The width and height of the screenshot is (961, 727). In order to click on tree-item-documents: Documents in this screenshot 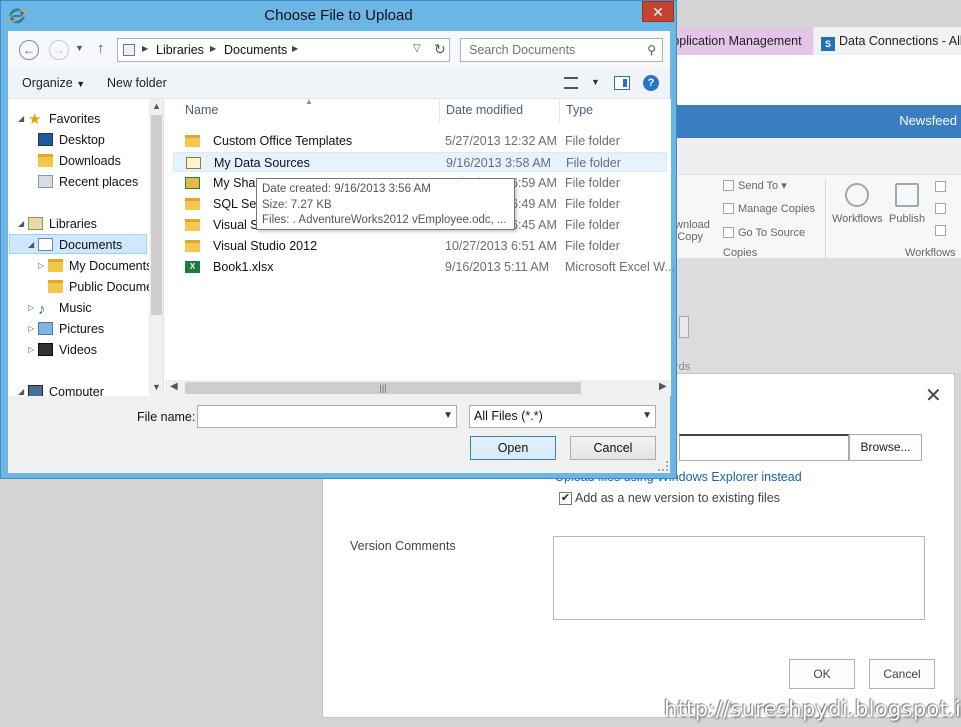, I will do `click(80, 245)`.